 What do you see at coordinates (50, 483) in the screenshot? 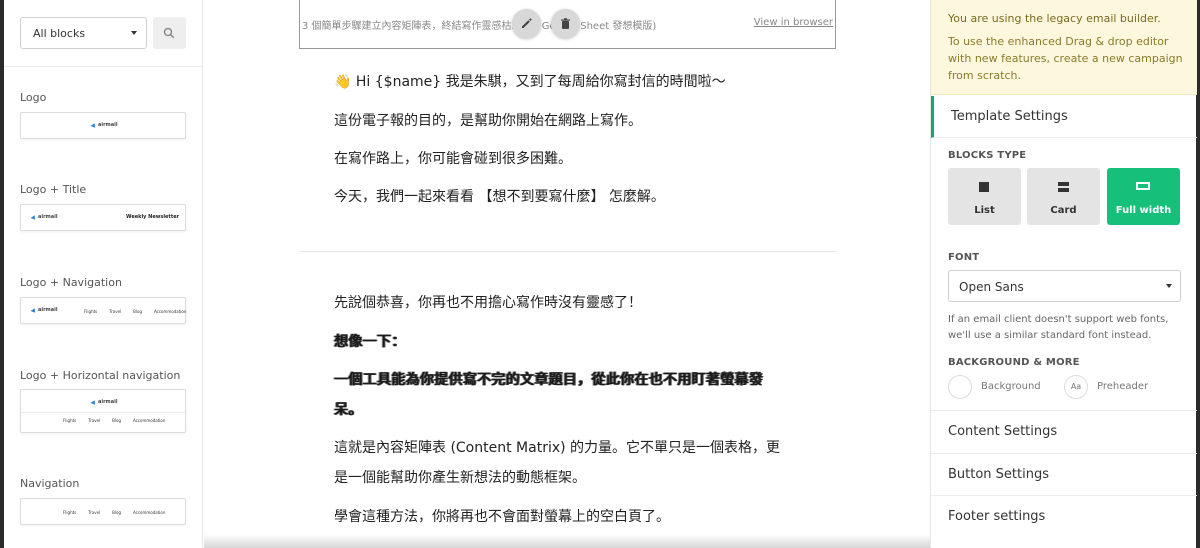
I see `block-group-label-navigation: Navigation` at bounding box center [50, 483].